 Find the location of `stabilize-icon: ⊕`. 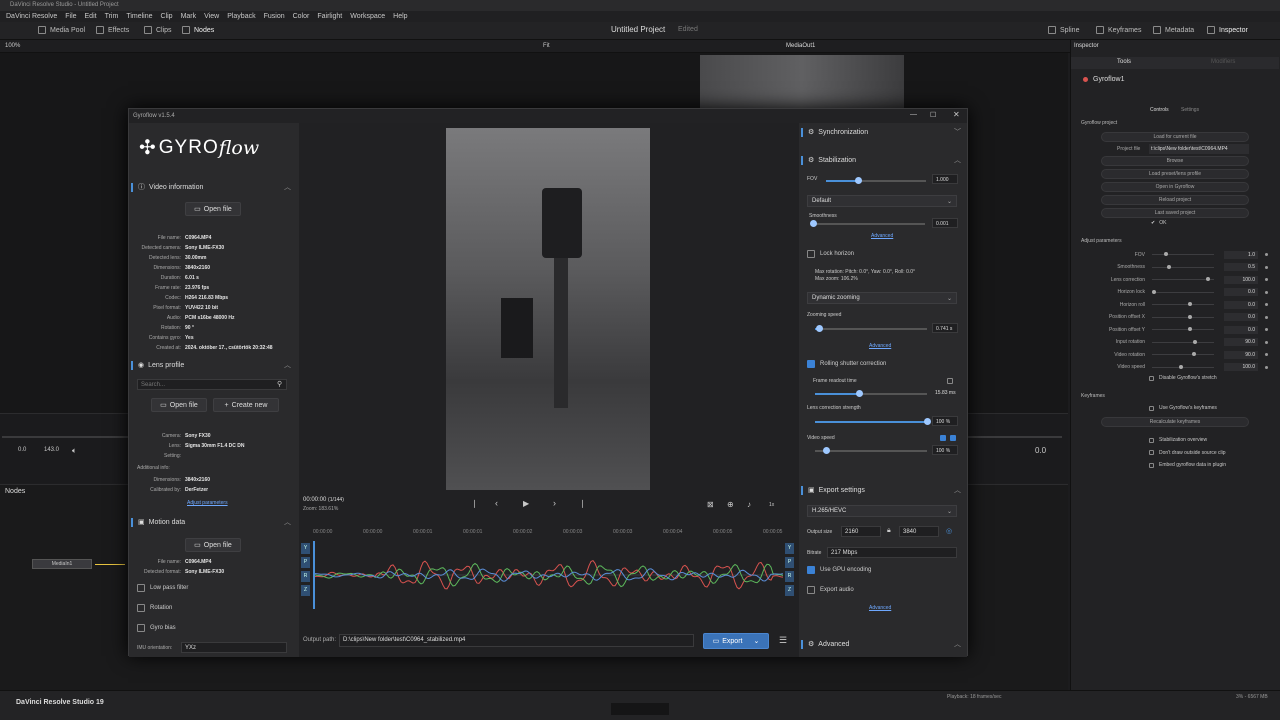

stabilize-icon: ⊕ is located at coordinates (730, 504).